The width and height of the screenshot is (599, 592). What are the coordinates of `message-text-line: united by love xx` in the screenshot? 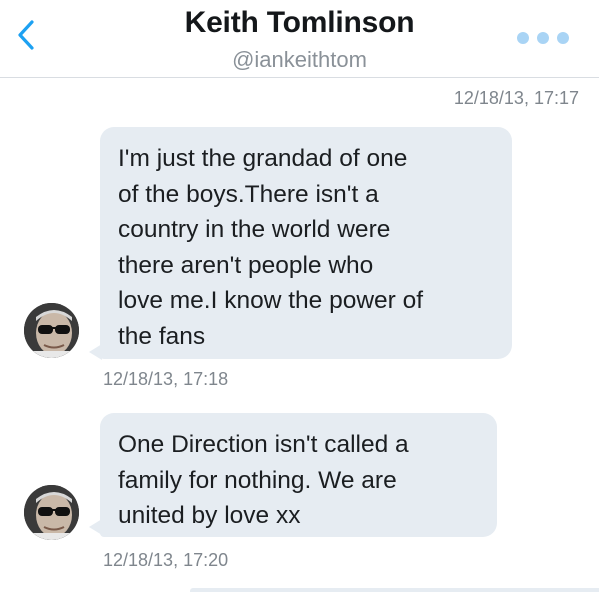 It's located at (209, 515).